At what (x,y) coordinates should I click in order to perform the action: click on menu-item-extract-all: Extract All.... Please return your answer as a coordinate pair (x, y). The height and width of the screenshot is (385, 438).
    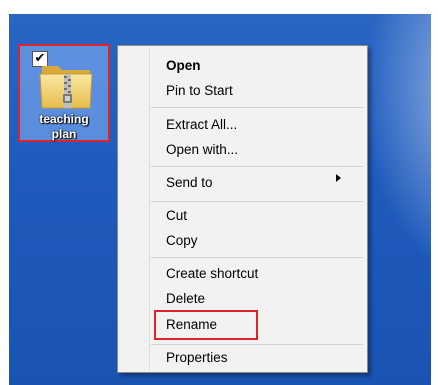
    Looking at the image, I should click on (201, 125).